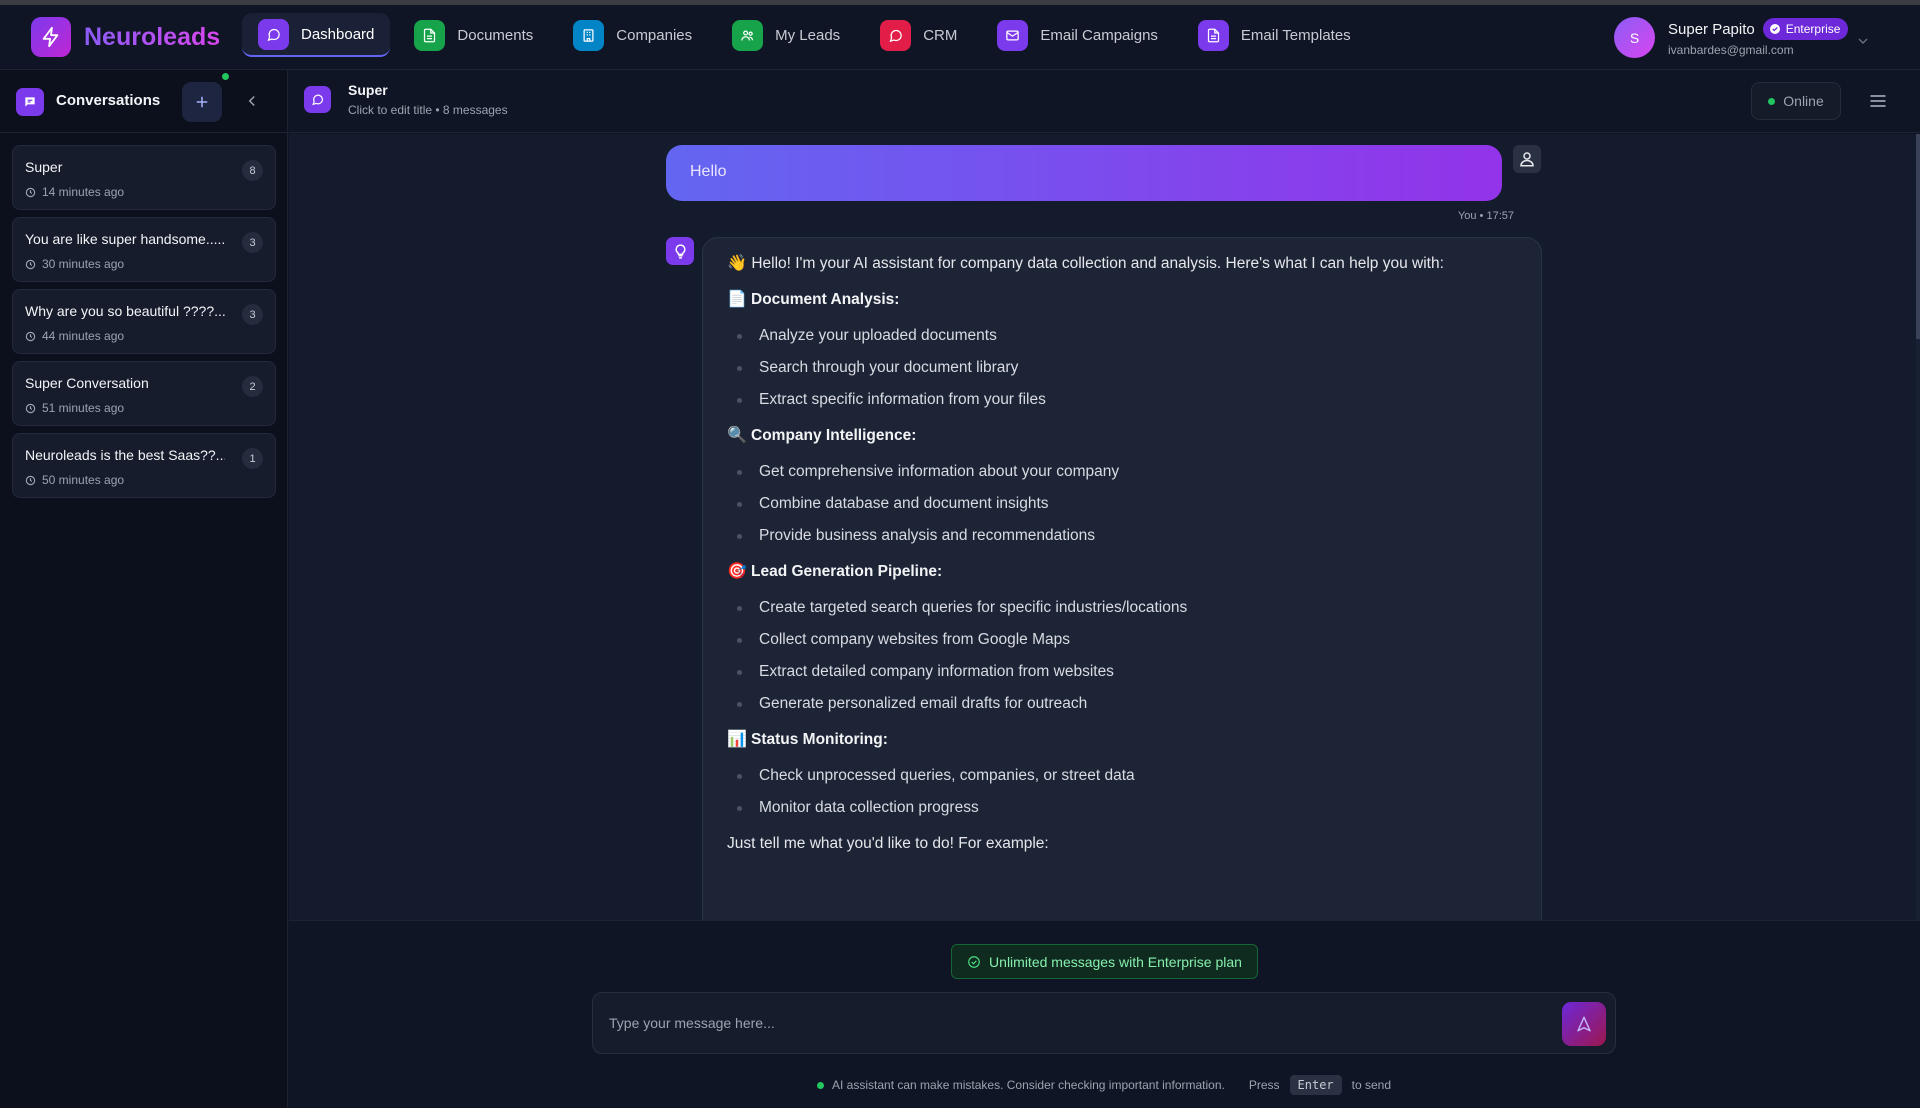  Describe the element at coordinates (1122, 740) in the screenshot. I see `section-heading: 📊 Status Monitoring:` at that location.